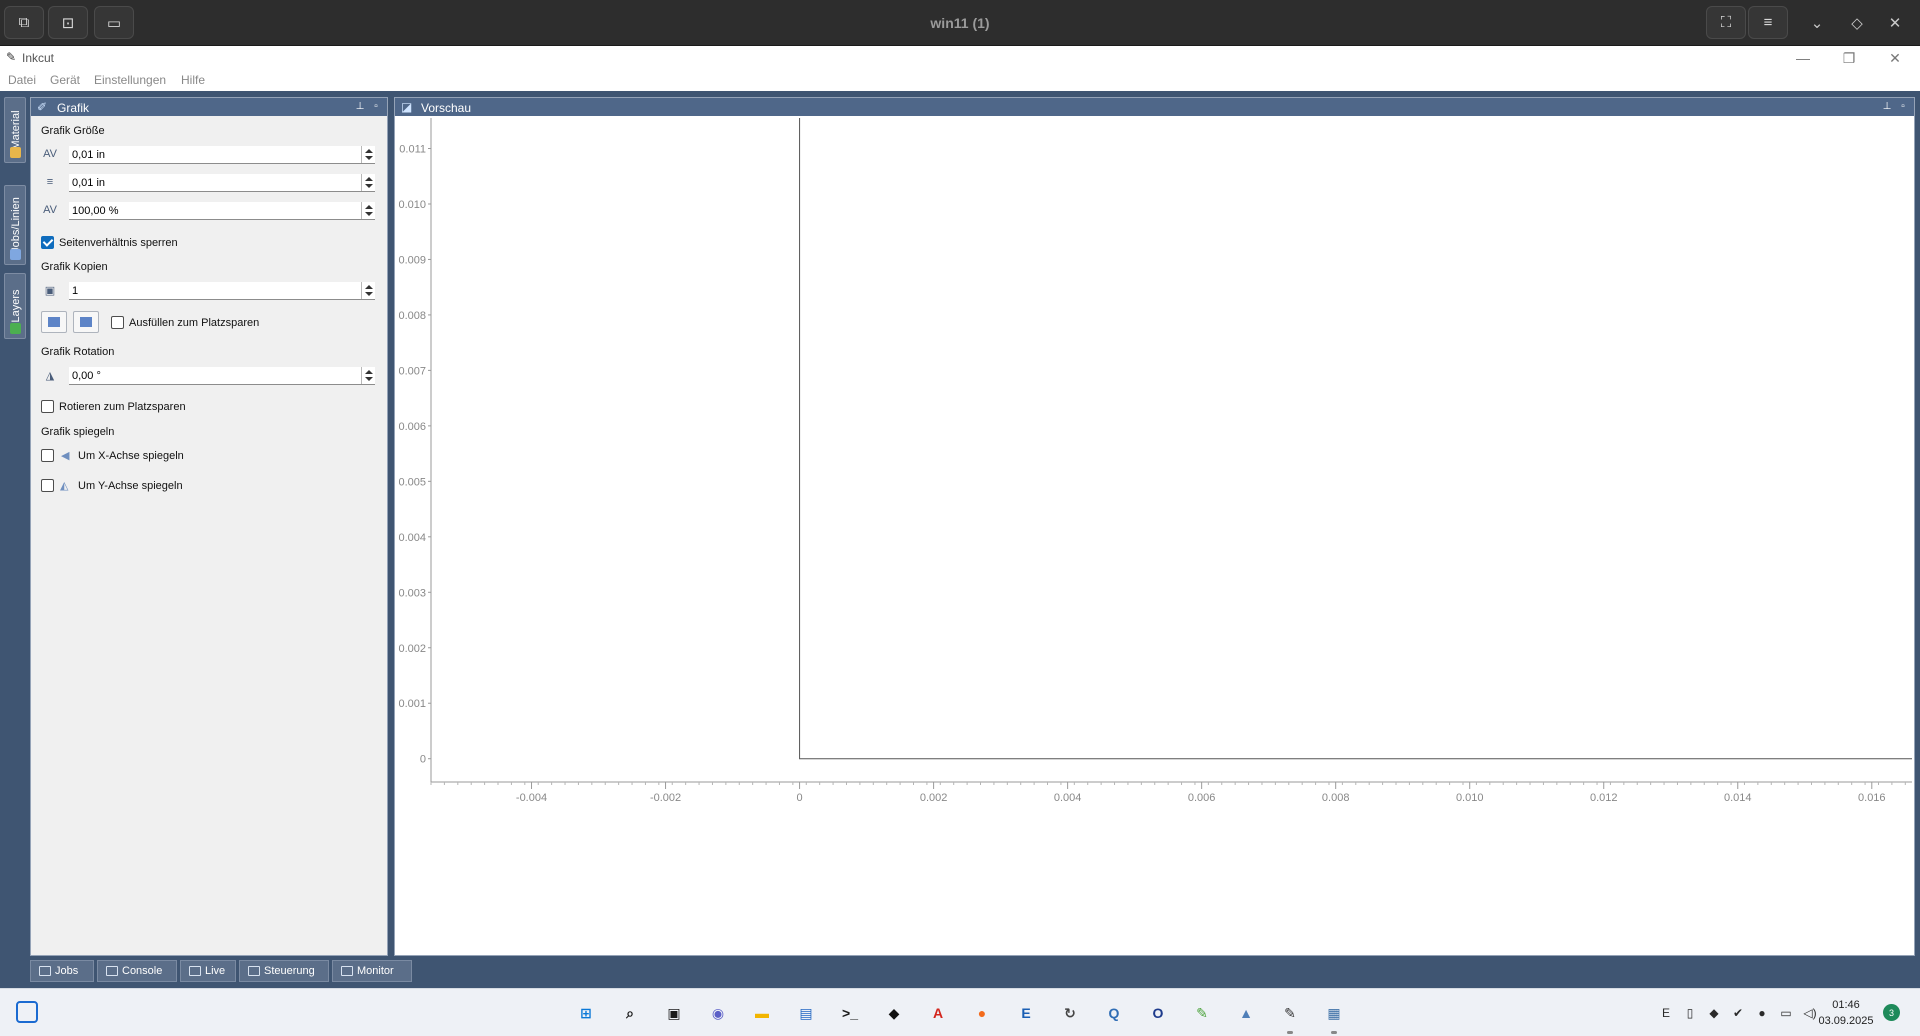 This screenshot has width=1920, height=1036. What do you see at coordinates (1290, 1013) in the screenshot?
I see `inkcut-icon: ✎` at bounding box center [1290, 1013].